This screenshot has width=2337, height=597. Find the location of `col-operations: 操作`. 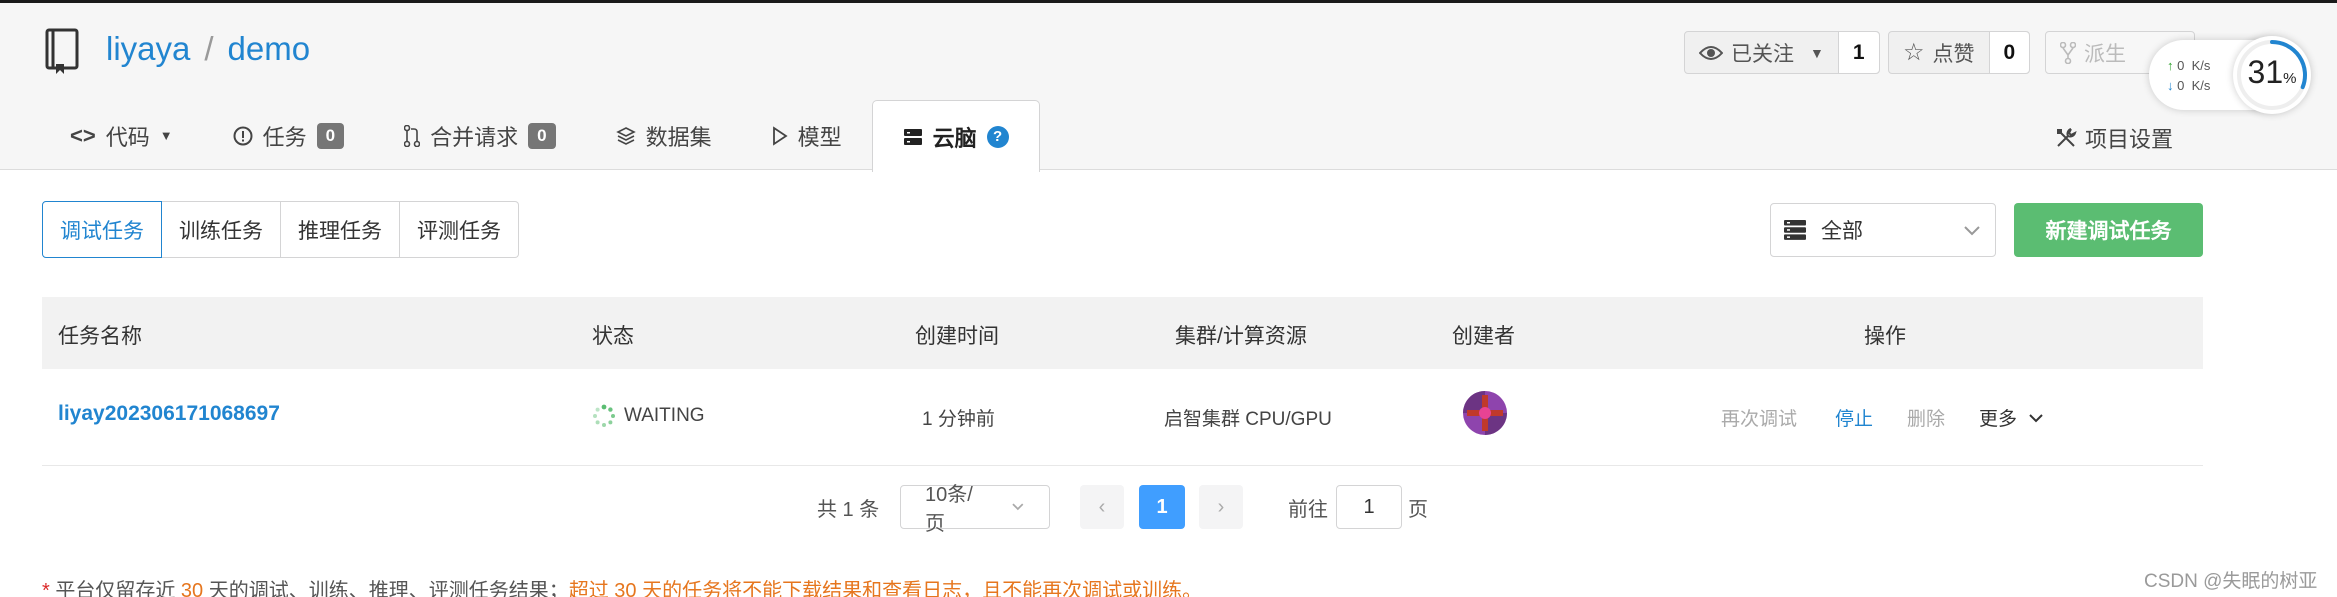

col-operations: 操作 is located at coordinates (1885, 336).